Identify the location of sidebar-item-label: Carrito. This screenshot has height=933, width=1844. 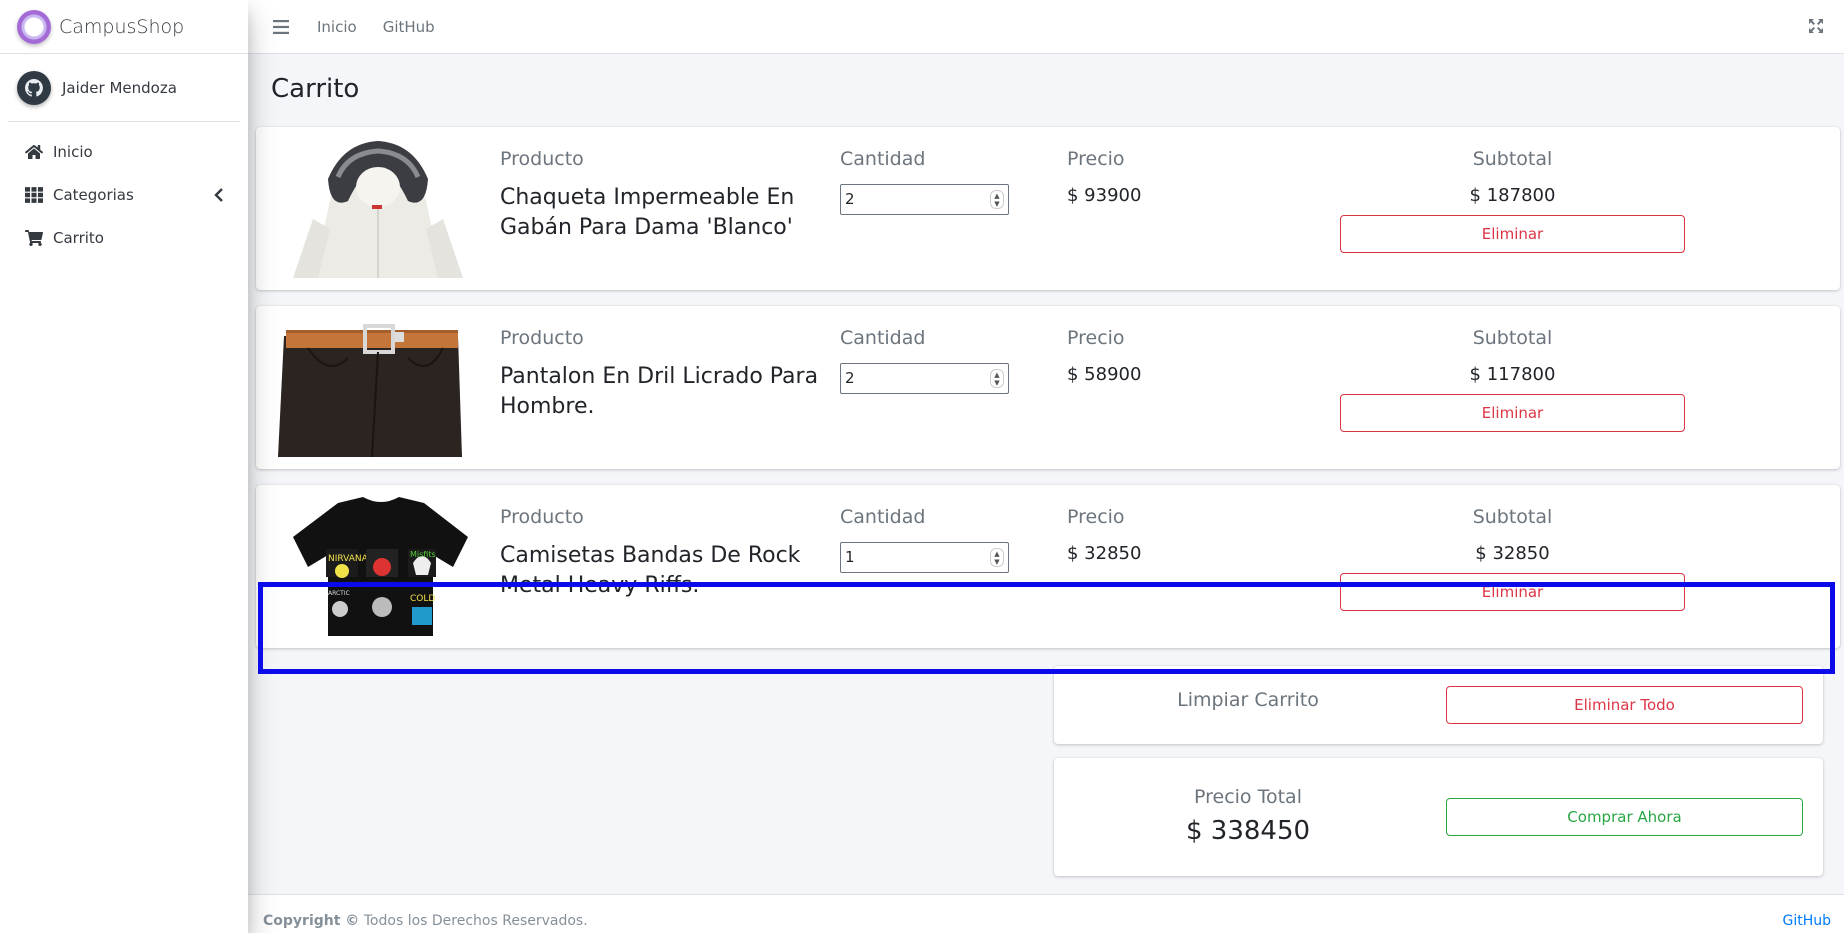
(78, 238).